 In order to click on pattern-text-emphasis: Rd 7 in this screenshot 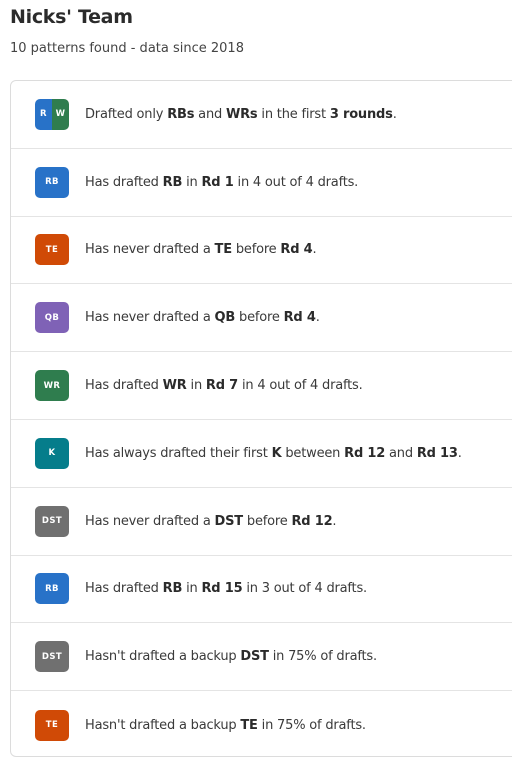, I will do `click(222, 386)`.